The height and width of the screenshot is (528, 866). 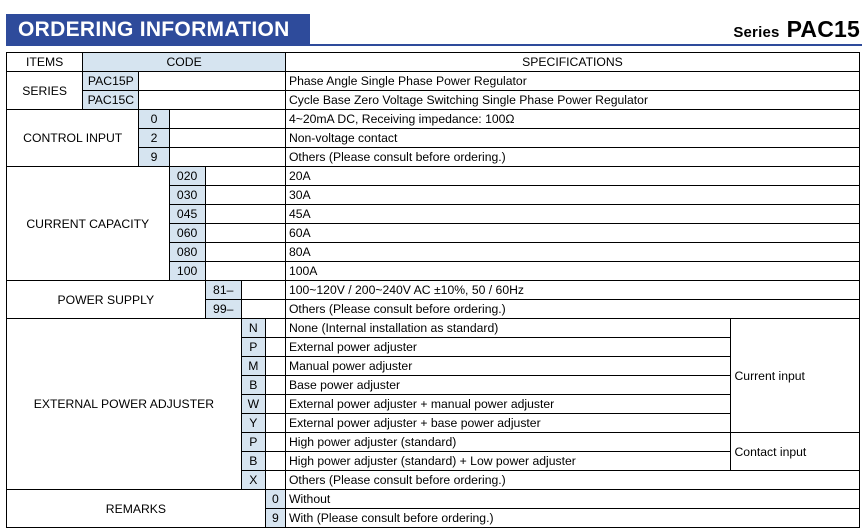 What do you see at coordinates (508, 328) in the screenshot?
I see `spec-cell: None (Internal installation as standard)` at bounding box center [508, 328].